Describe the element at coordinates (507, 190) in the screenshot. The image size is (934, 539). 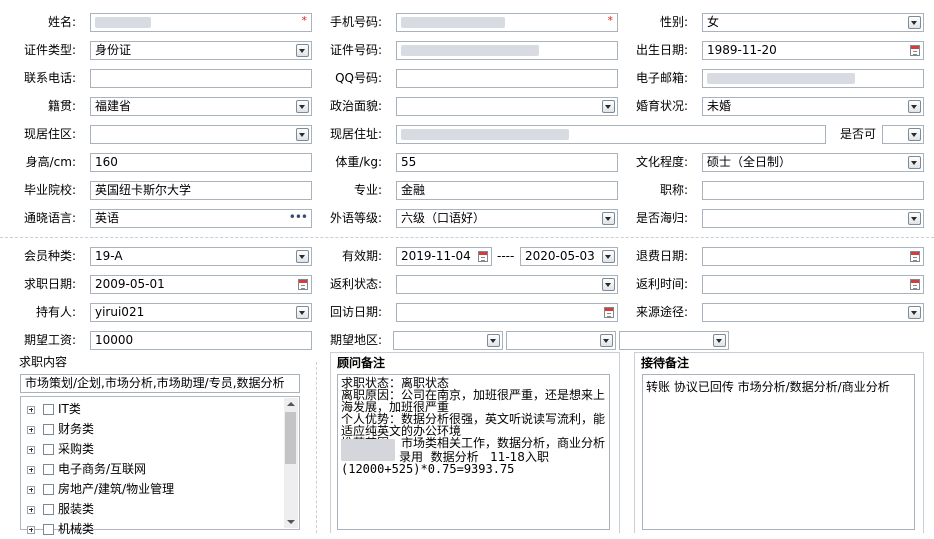
I see `major-input: 金融` at that location.